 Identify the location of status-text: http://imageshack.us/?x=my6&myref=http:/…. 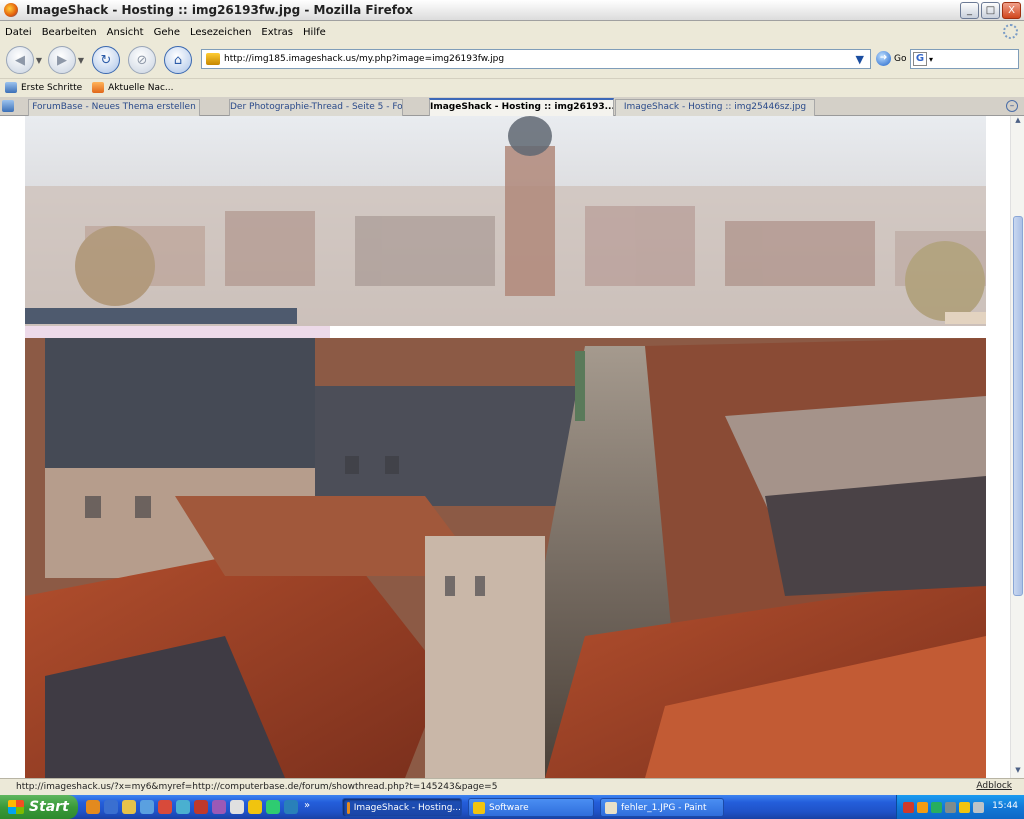
(257, 787).